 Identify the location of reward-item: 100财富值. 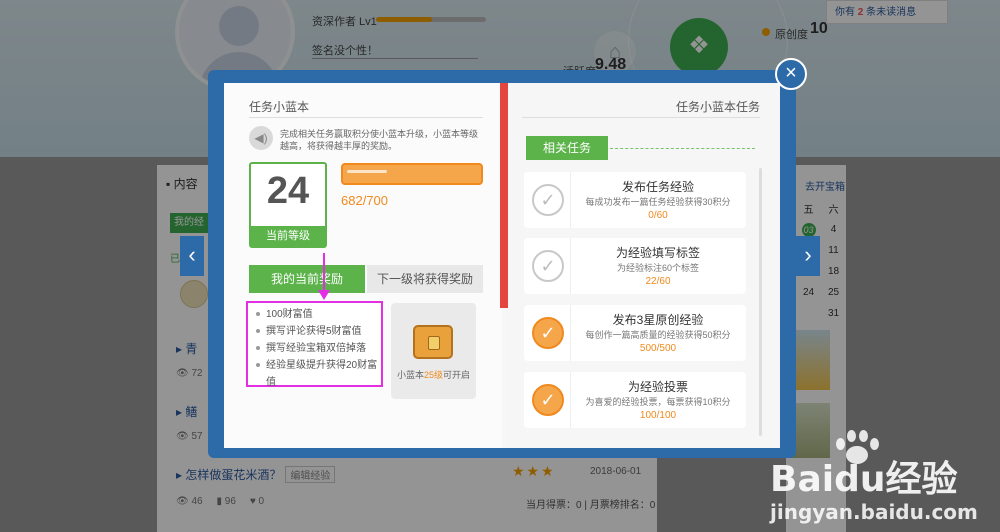
(318, 314).